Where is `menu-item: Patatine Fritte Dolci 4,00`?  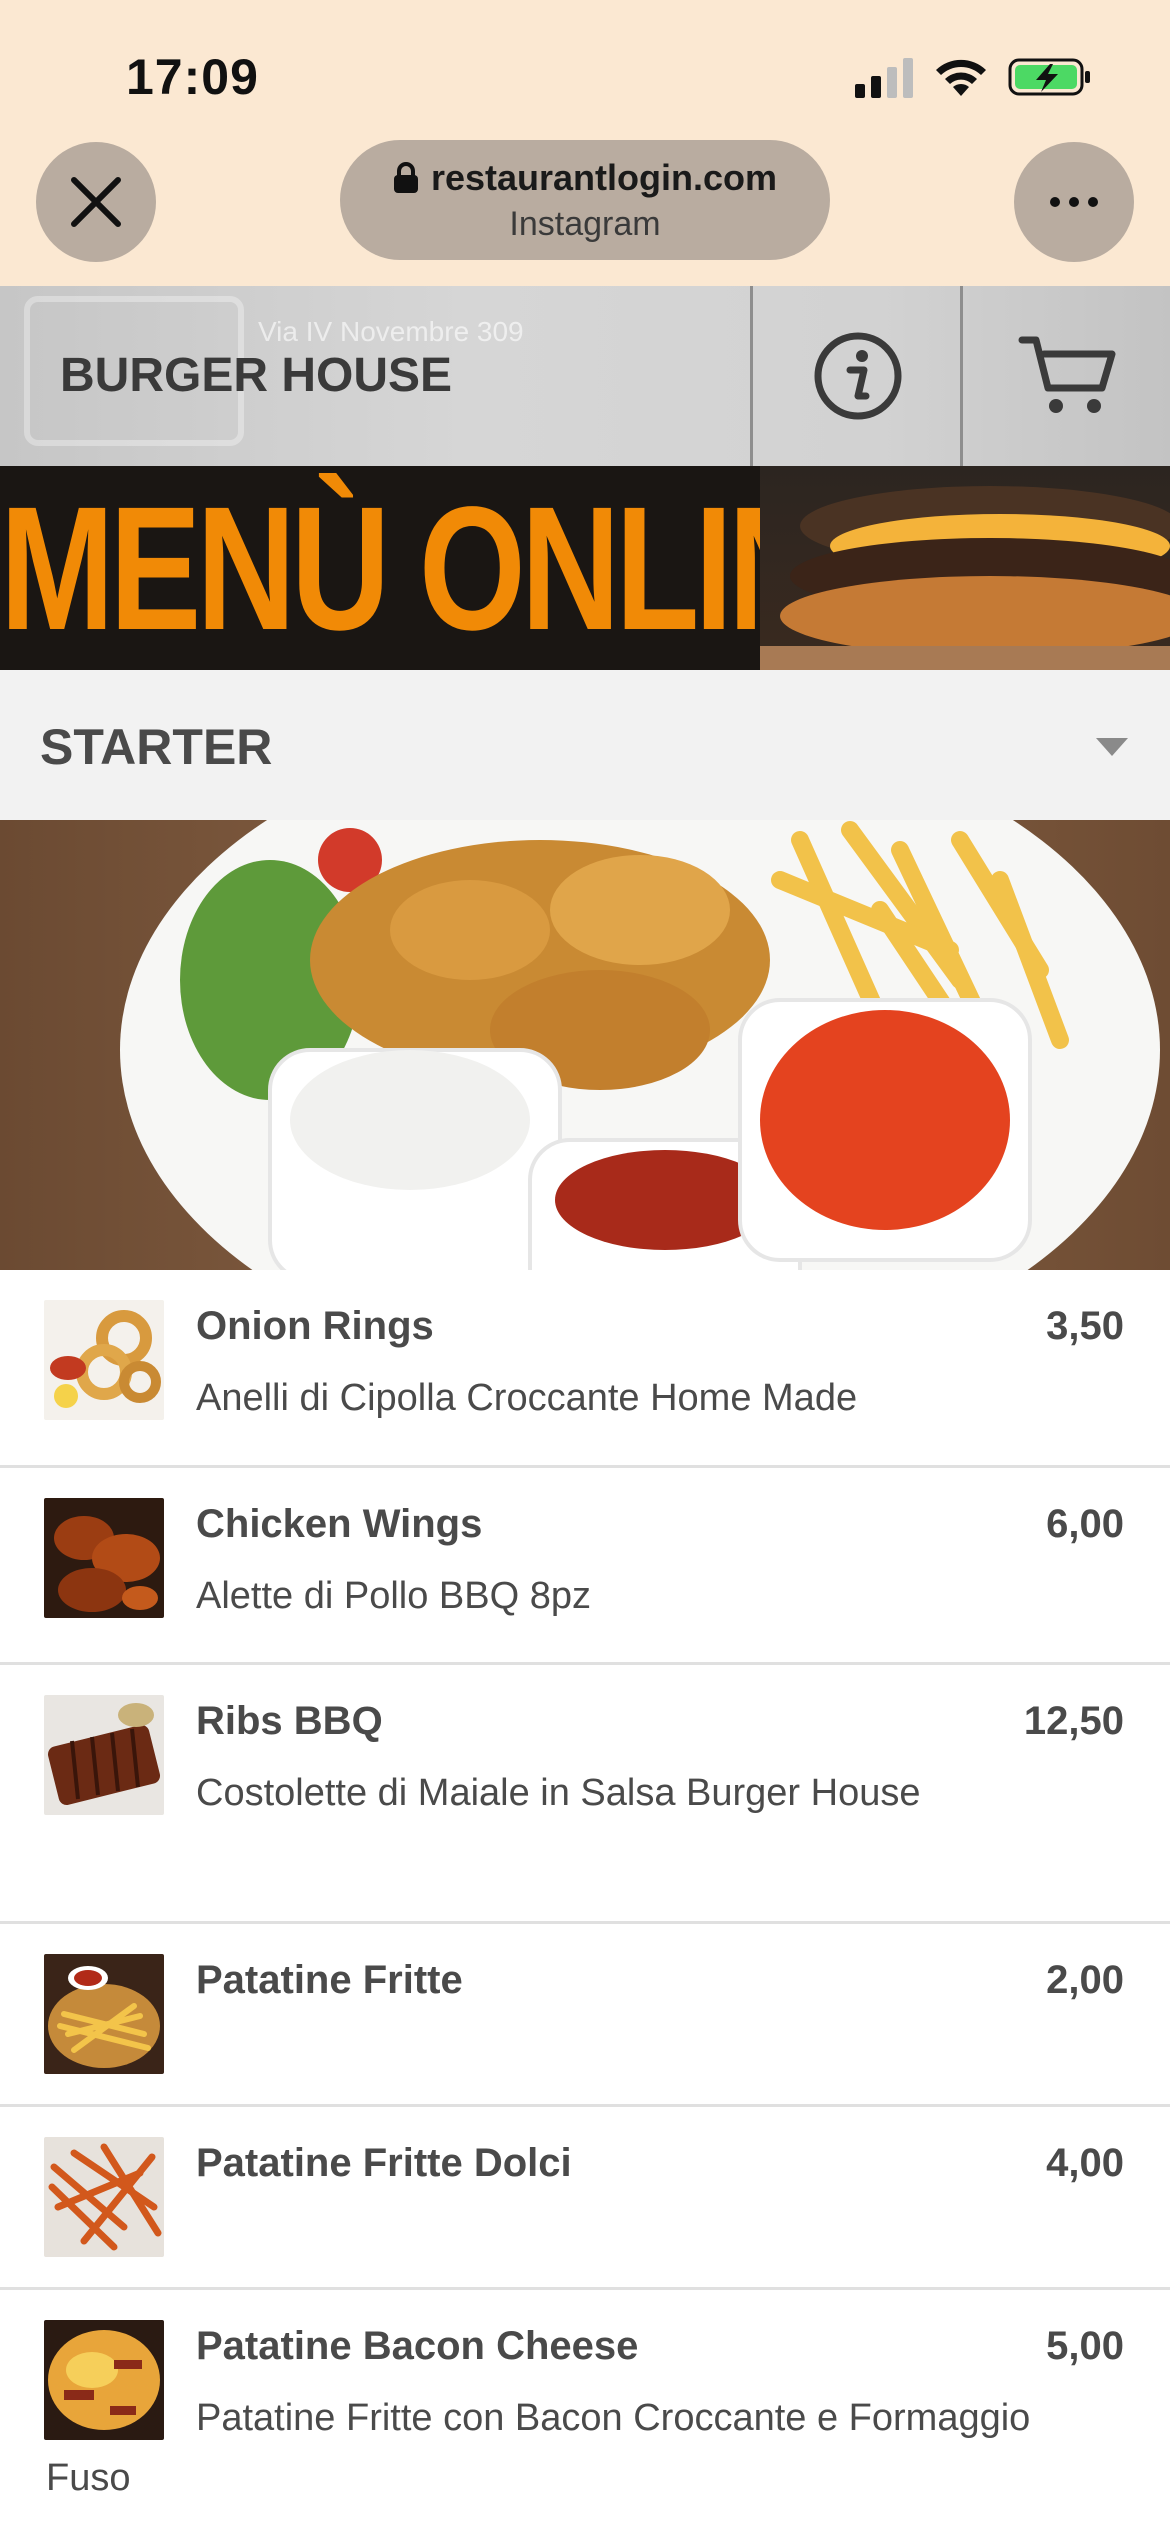 menu-item: Patatine Fritte Dolci 4,00 is located at coordinates (585, 2198).